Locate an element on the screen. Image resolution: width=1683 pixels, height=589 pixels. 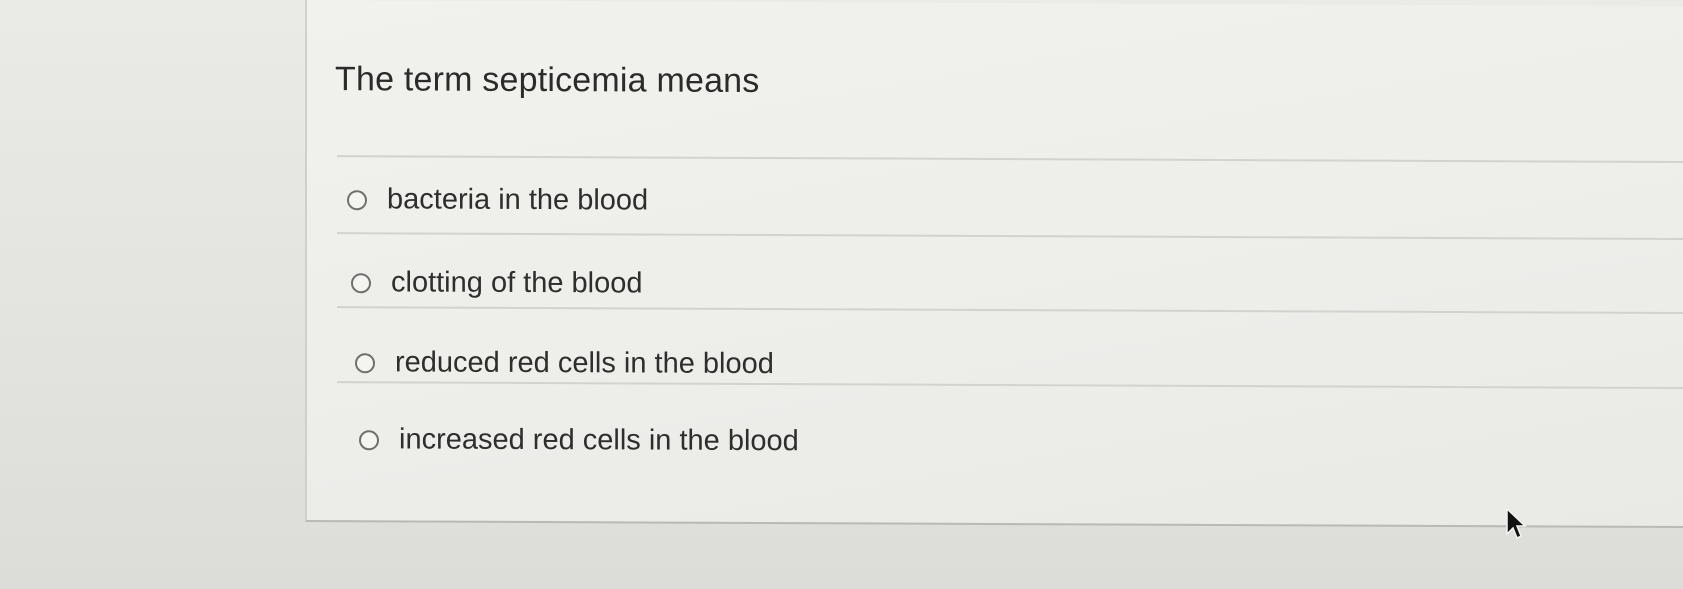
answer-label: clotting of the blood is located at coordinates (517, 283).